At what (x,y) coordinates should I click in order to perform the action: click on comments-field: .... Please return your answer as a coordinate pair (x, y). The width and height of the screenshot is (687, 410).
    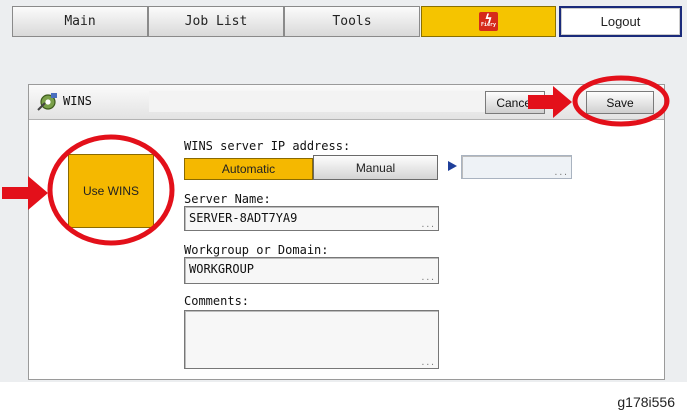
    Looking at the image, I should click on (311, 339).